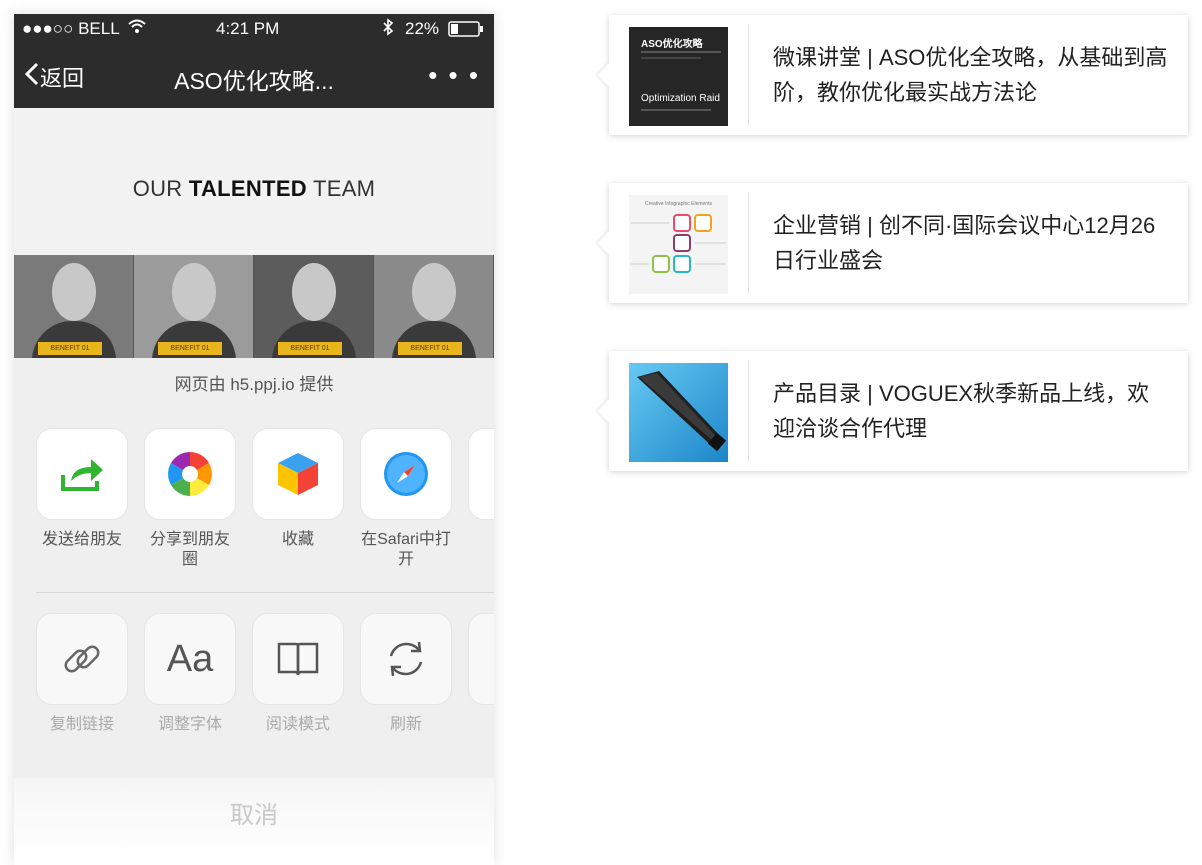  What do you see at coordinates (71, 28) in the screenshot?
I see `carrier-label: ●●●○○ BELL` at bounding box center [71, 28].